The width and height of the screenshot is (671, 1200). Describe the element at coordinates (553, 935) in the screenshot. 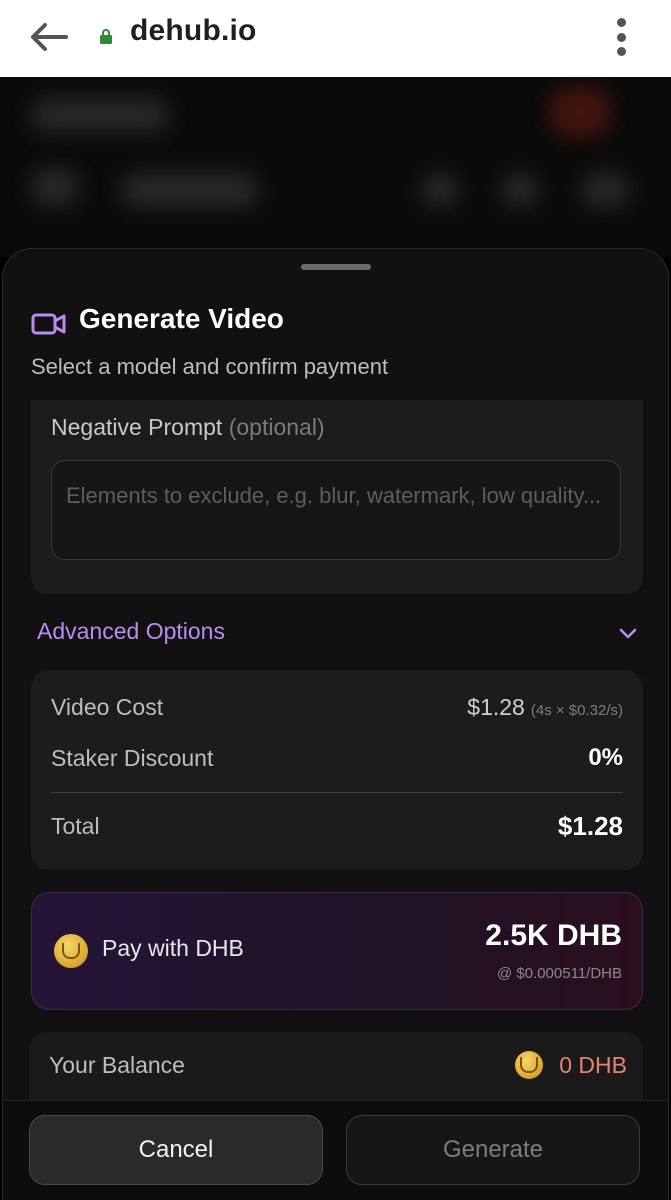

I see `pay-amount: 2.5K DHB` at that location.